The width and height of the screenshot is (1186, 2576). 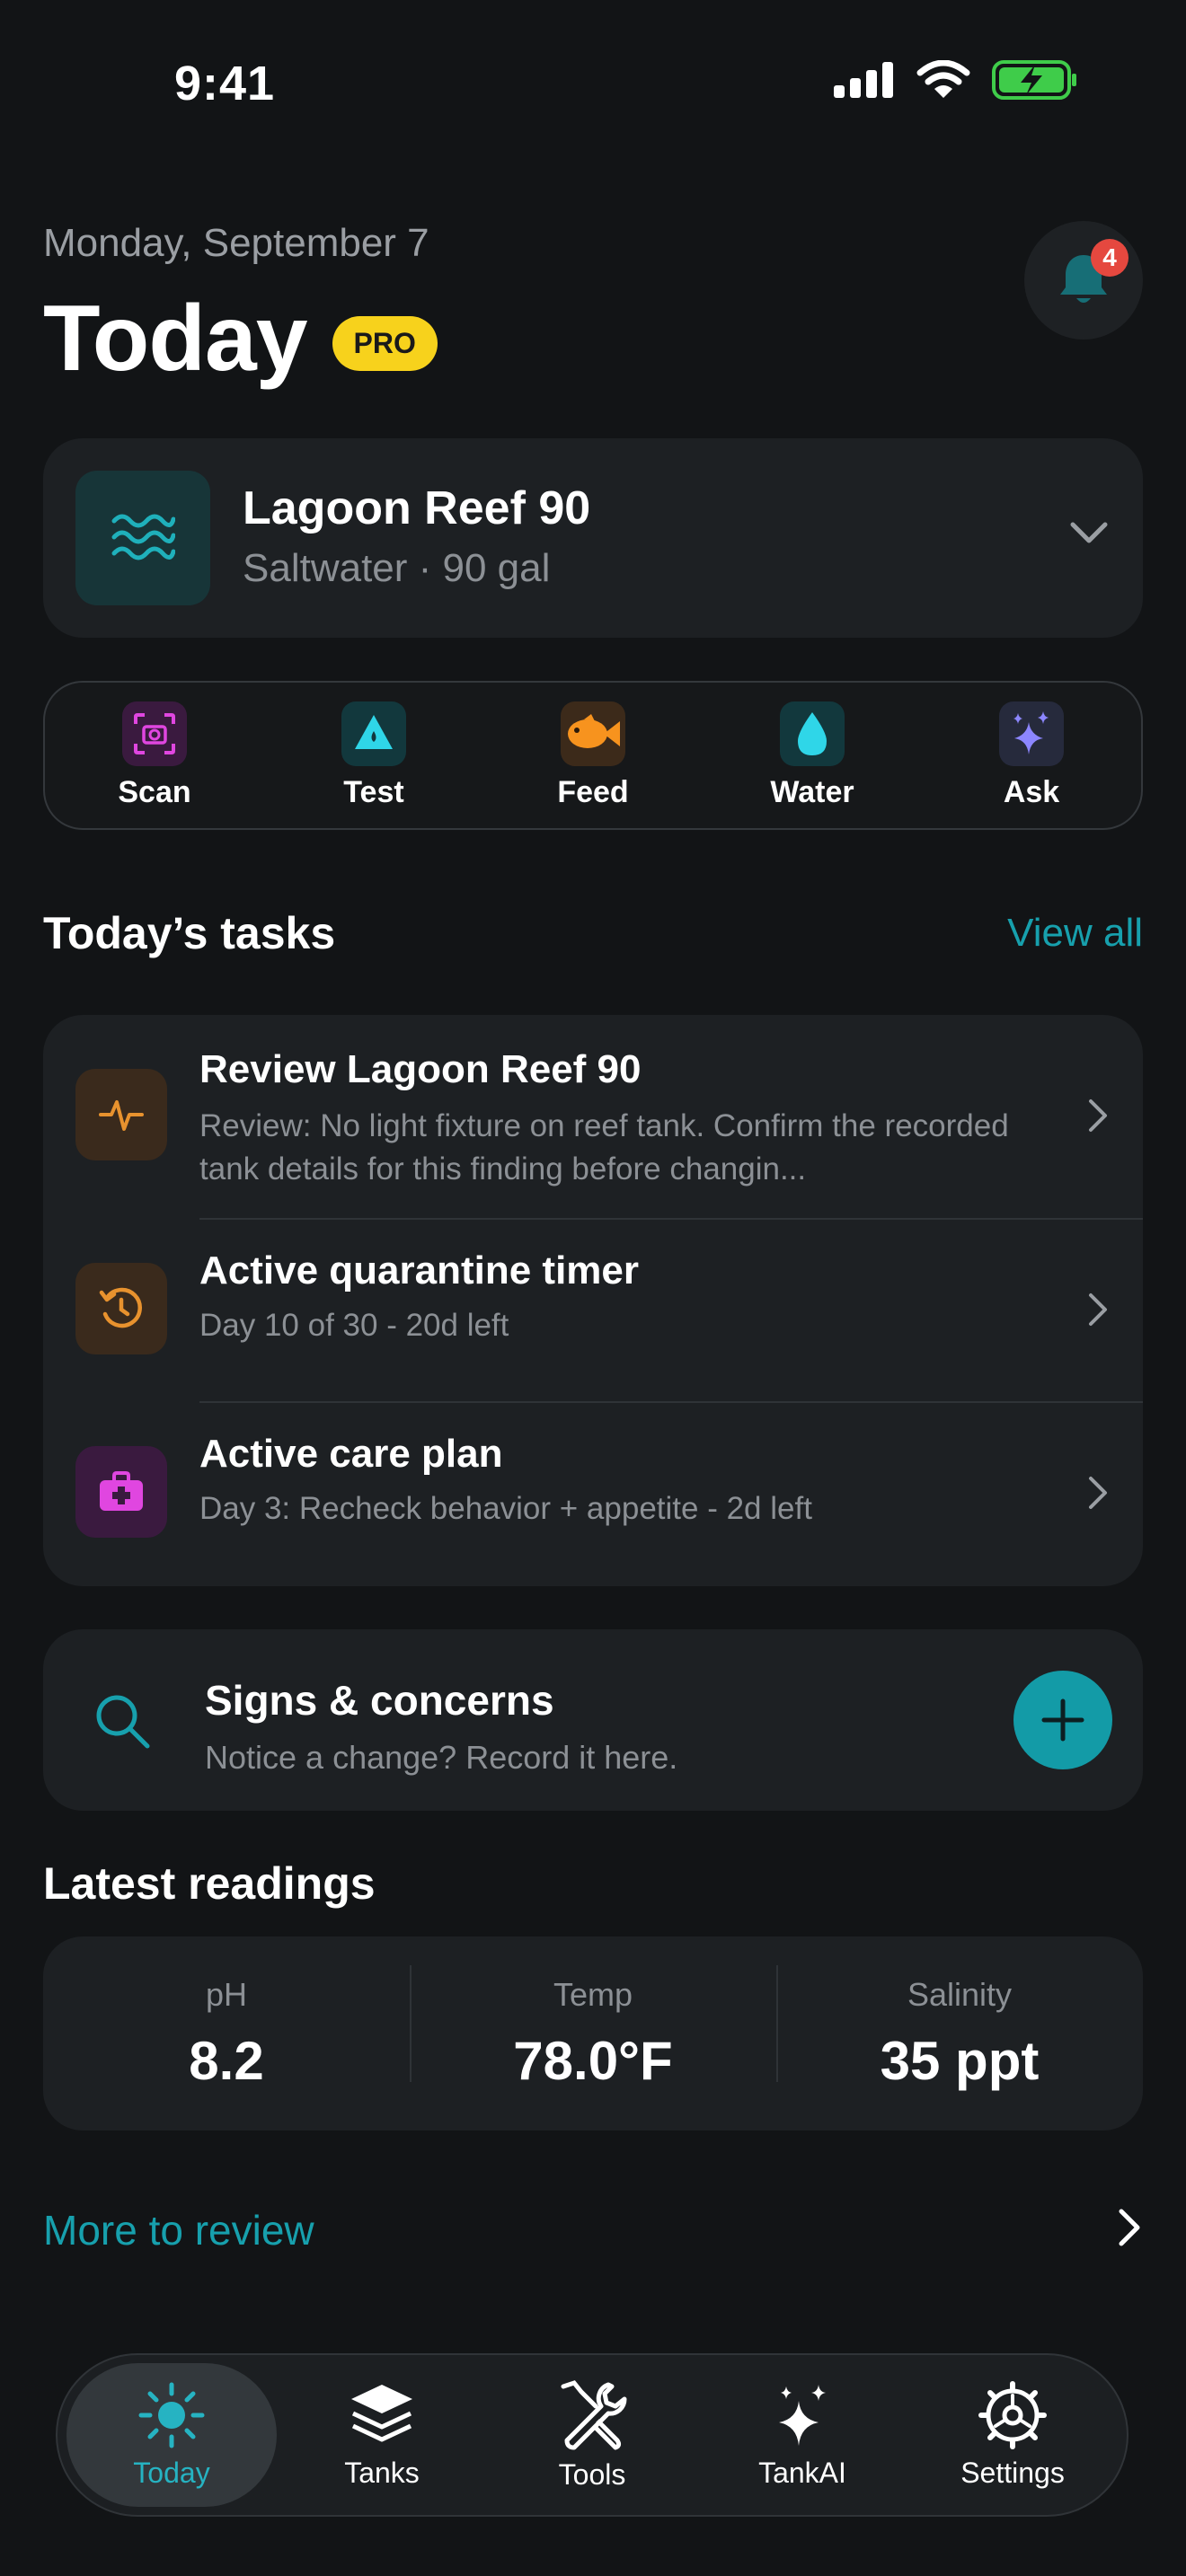 I want to click on notifications-button: 4, so click(x=1083, y=280).